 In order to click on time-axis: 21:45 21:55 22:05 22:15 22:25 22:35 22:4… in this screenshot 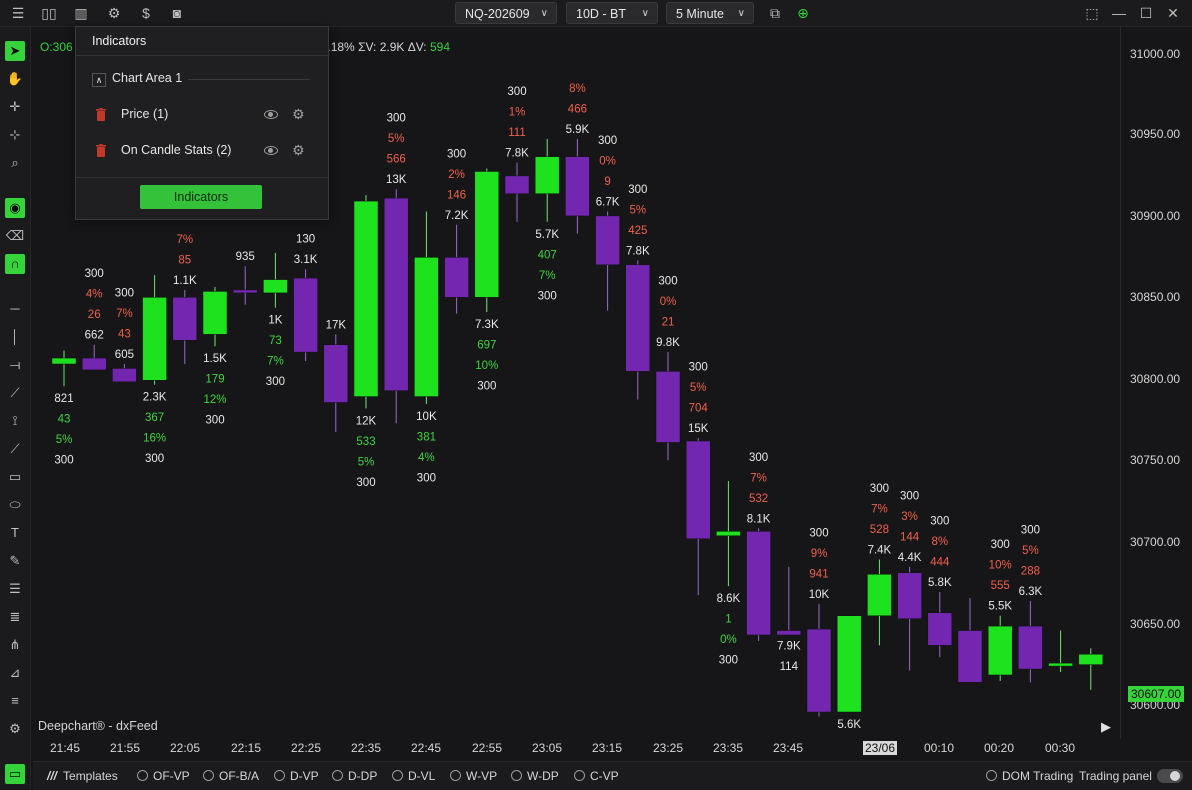, I will do `click(576, 750)`.